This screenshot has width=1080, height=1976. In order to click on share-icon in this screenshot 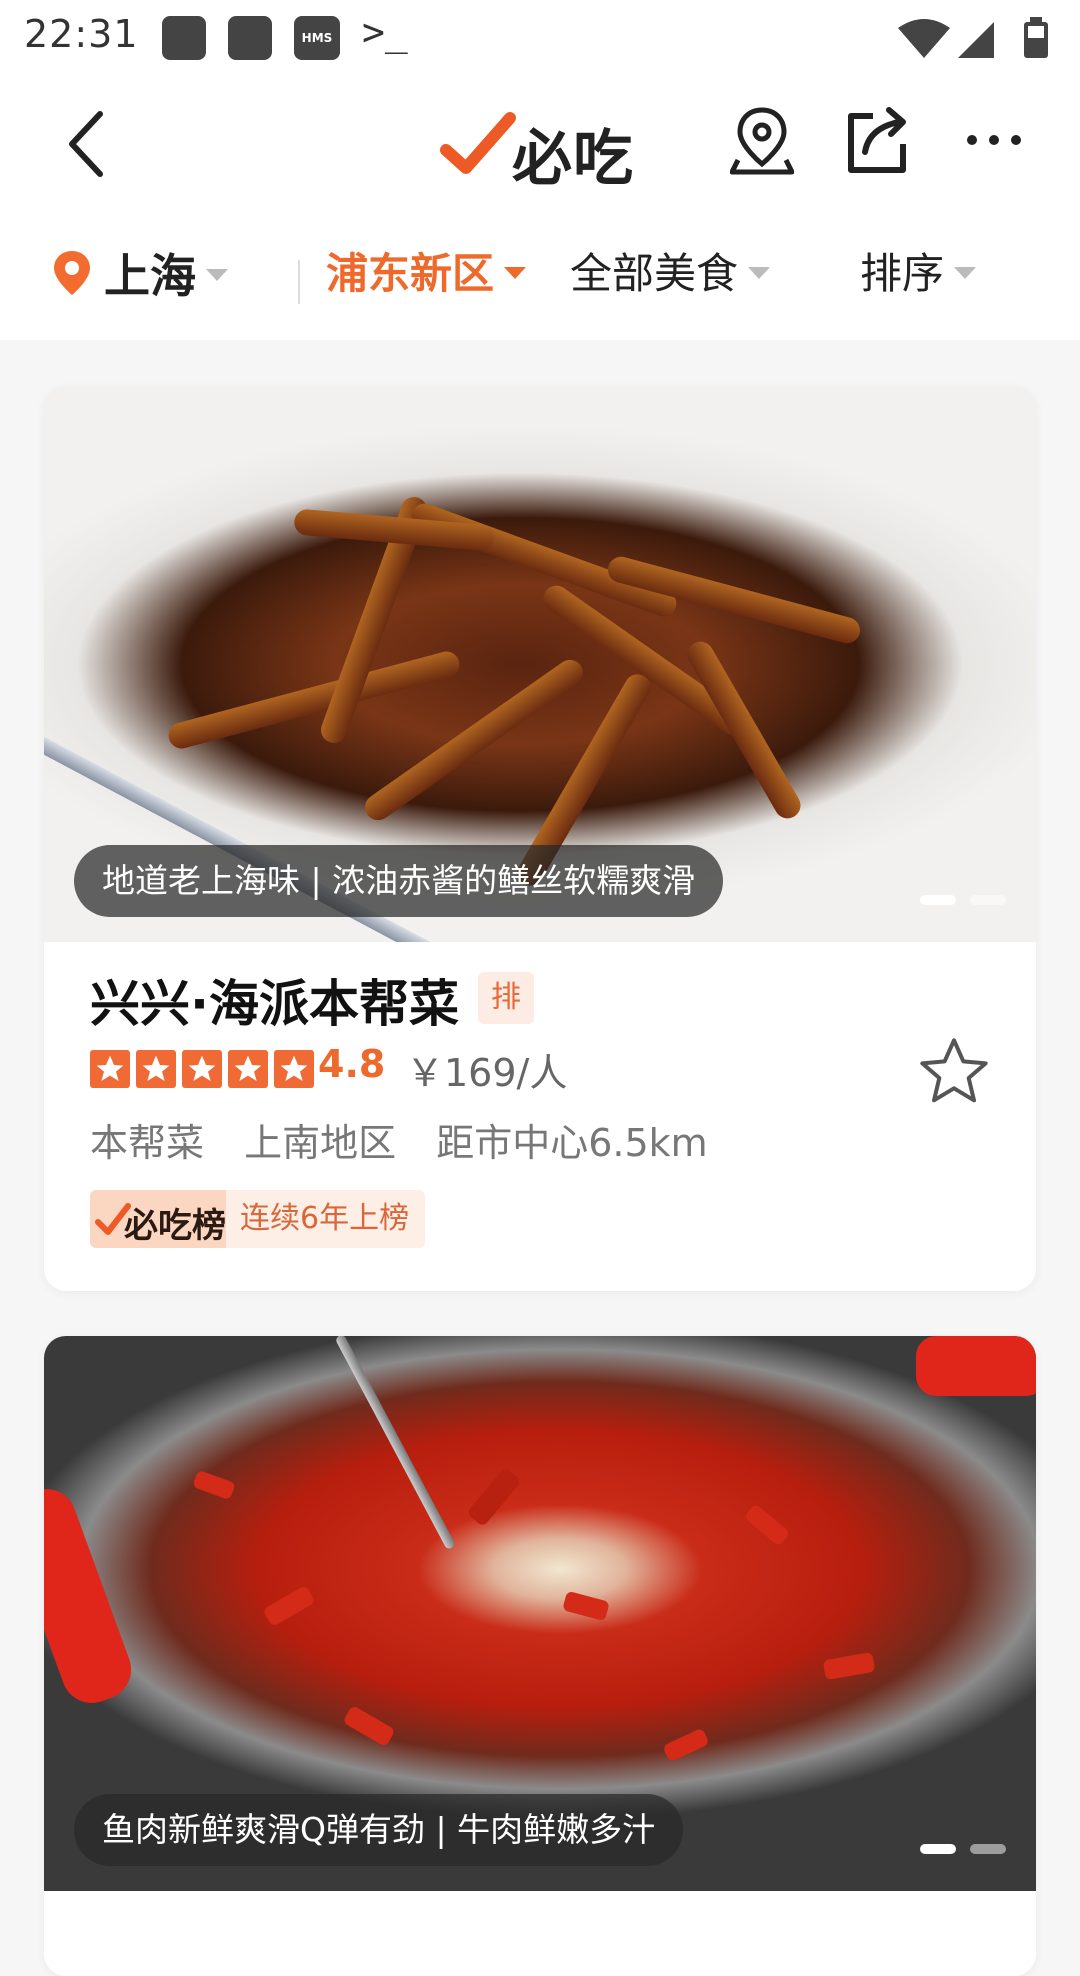, I will do `click(877, 140)`.